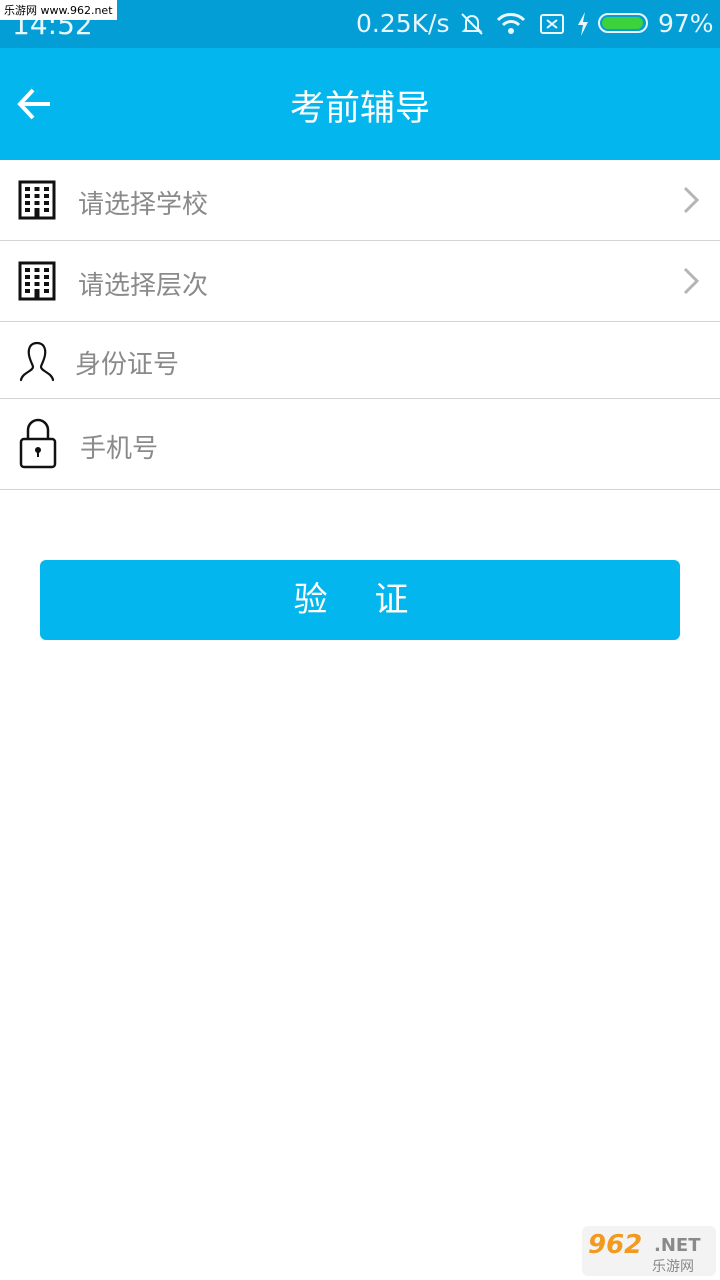 The width and height of the screenshot is (720, 1280). I want to click on svg-text: 乐游网, so click(673, 1267).